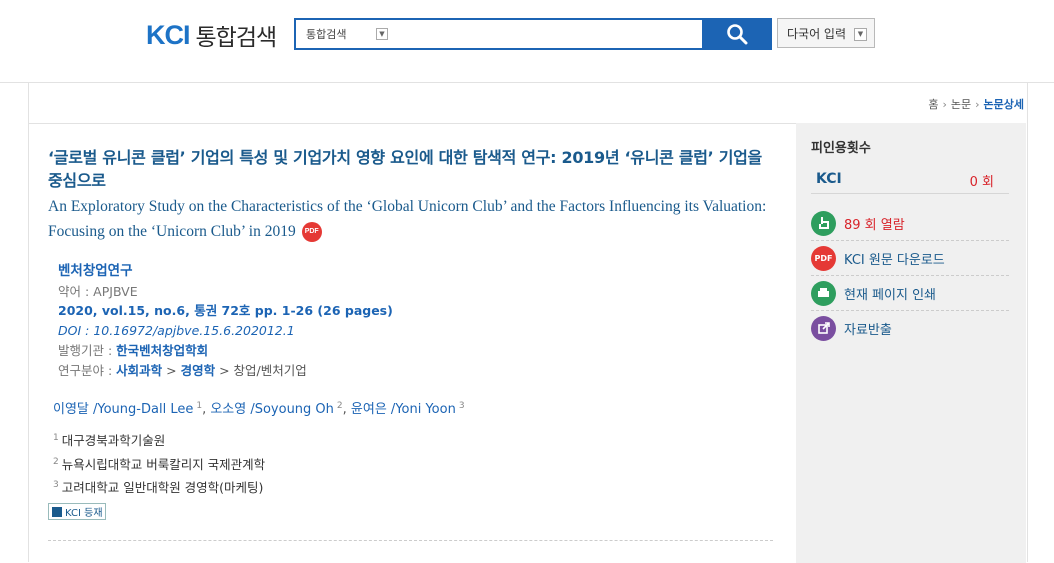 The image size is (1054, 563). I want to click on breadcrumb-current: 논문상세, so click(1003, 104).